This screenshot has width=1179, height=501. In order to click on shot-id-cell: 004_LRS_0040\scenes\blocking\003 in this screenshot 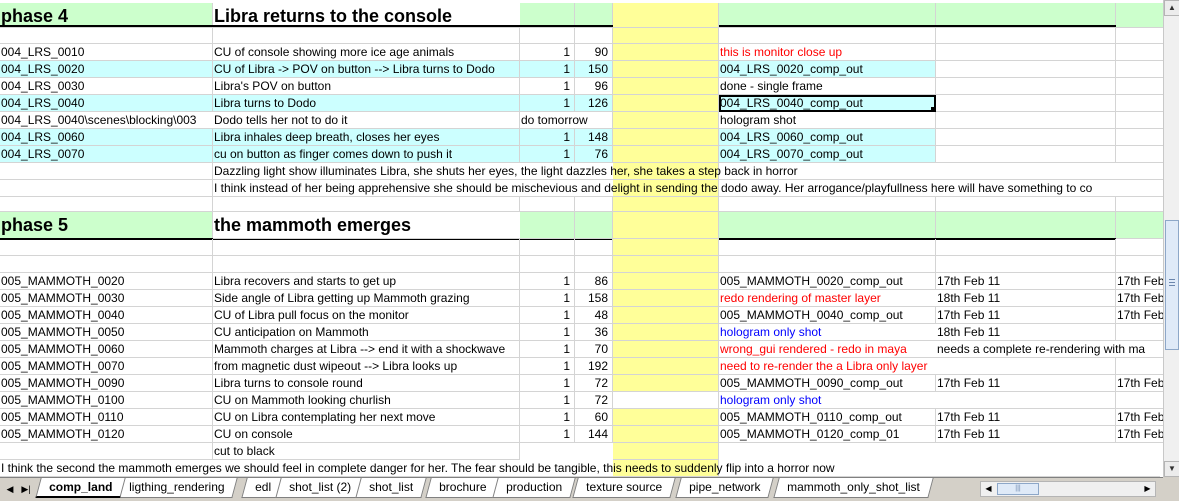, I will do `click(106, 120)`.